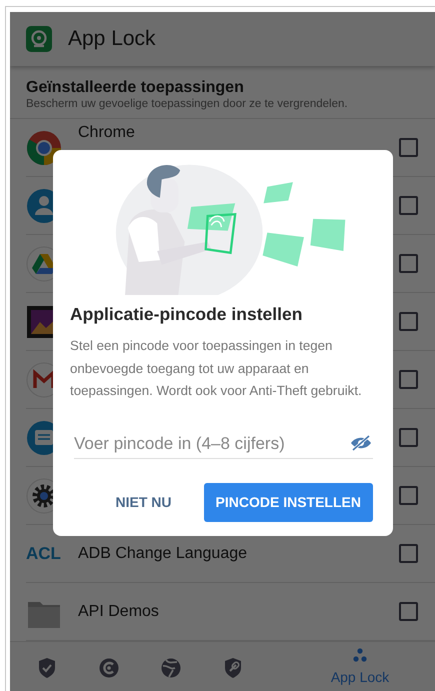 The image size is (435, 691). Describe the element at coordinates (216, 368) in the screenshot. I see `dialog-message: Stel een pincode voor toepassingen in tegen onbevoegde toegang tot uw apparaat en toepassingen. Wordt ook voor Anti-Theft gebruikt.` at that location.